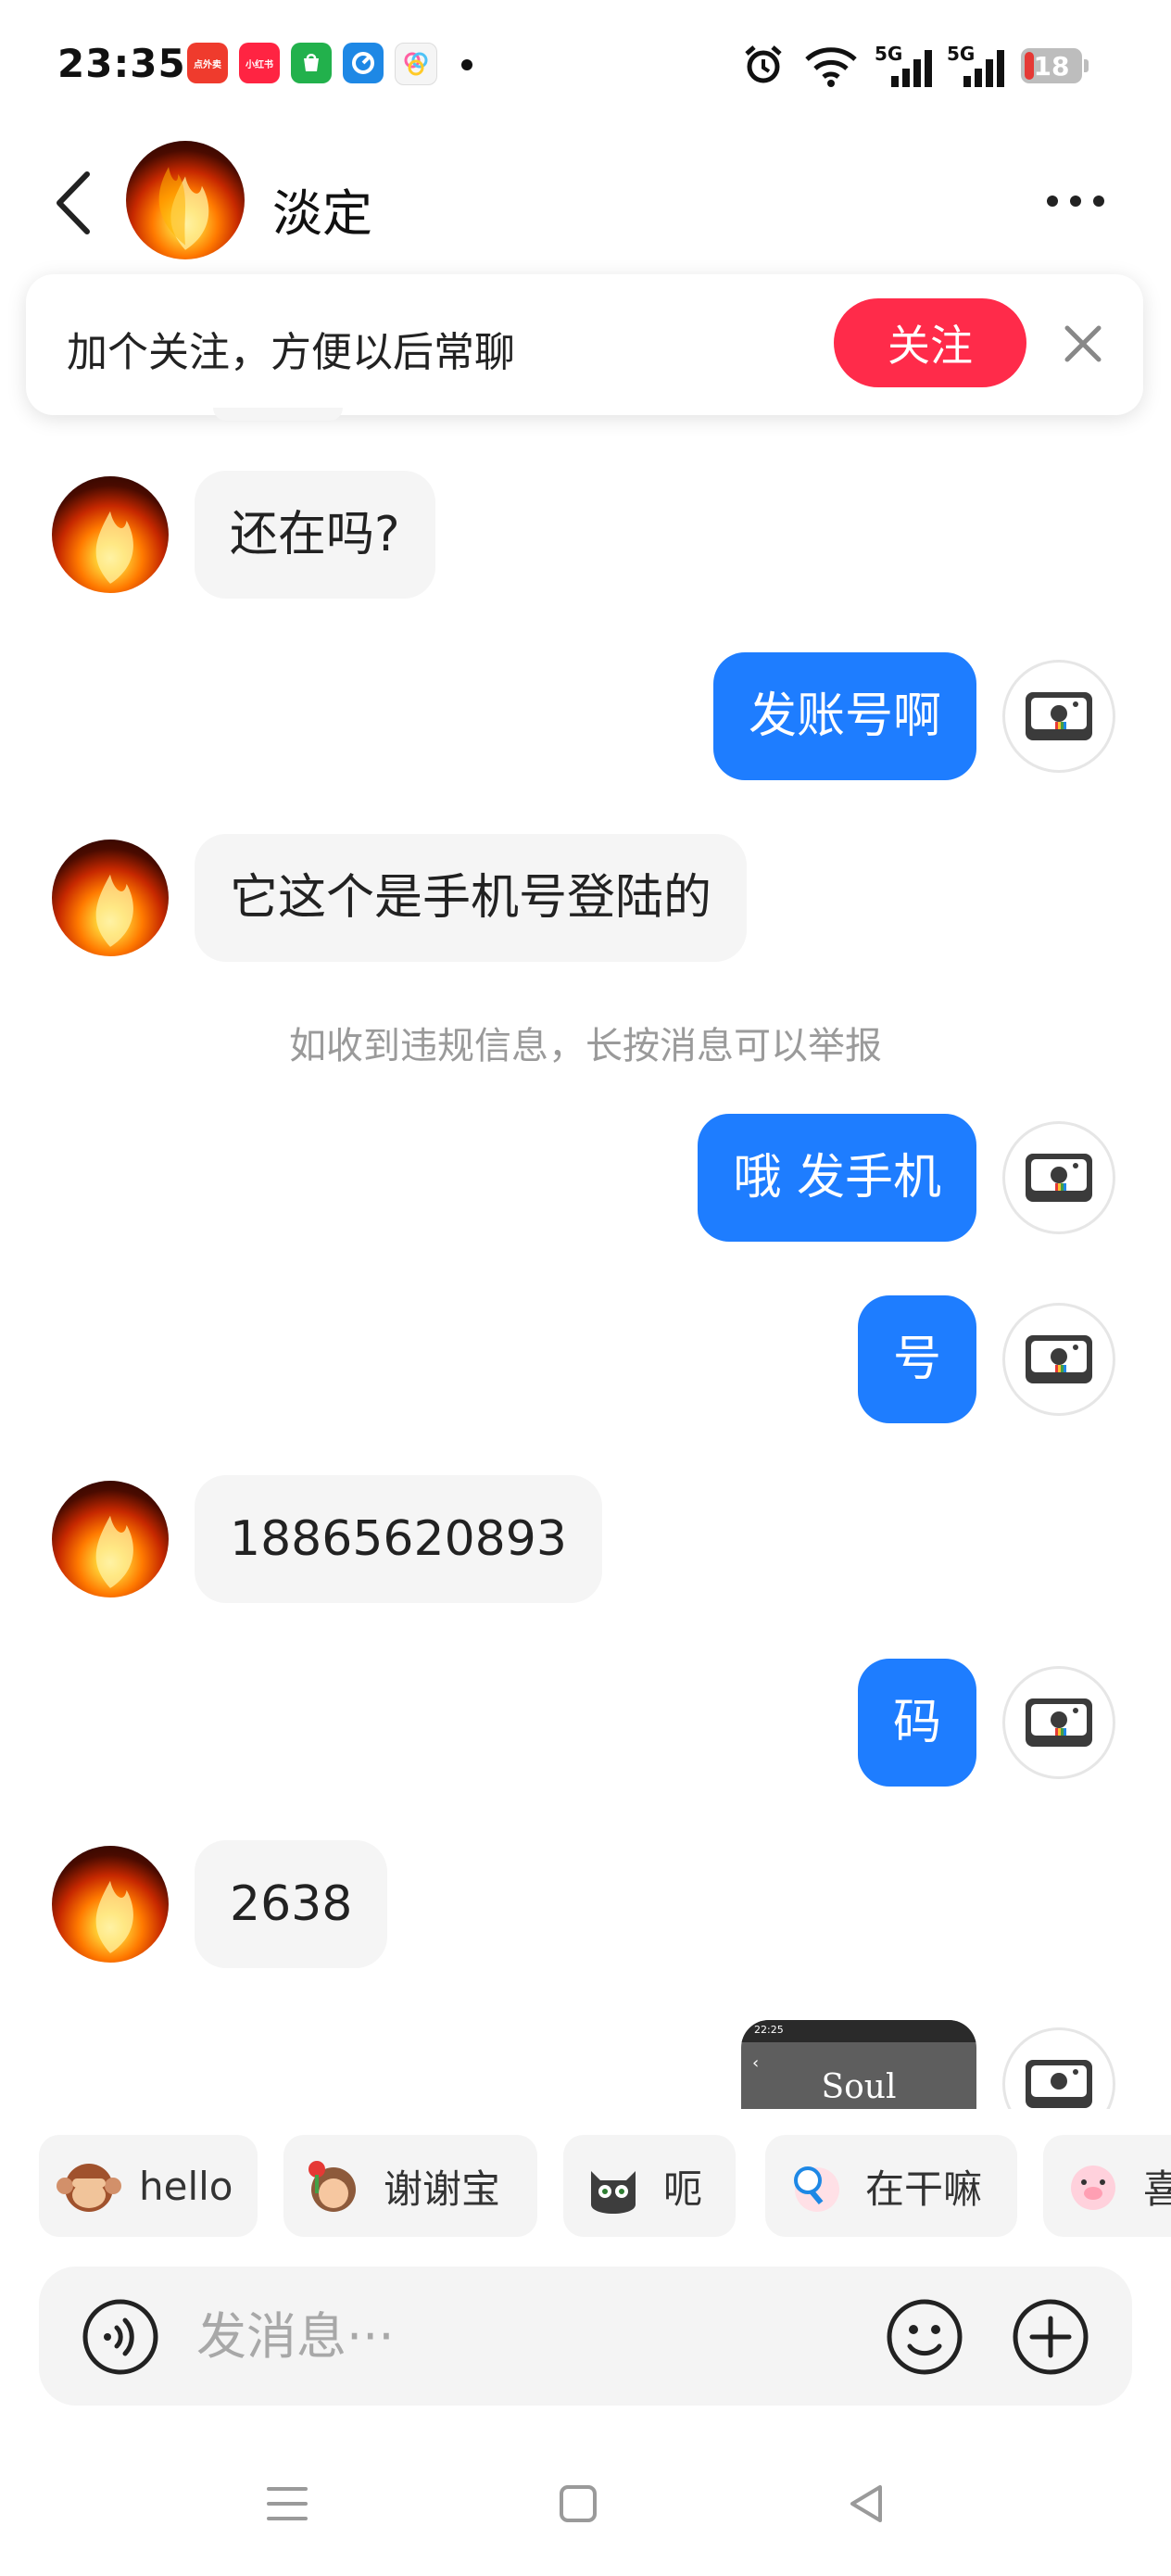 The width and height of the screenshot is (1171, 2576). Describe the element at coordinates (930, 342) in the screenshot. I see `follow-button: 关注` at that location.